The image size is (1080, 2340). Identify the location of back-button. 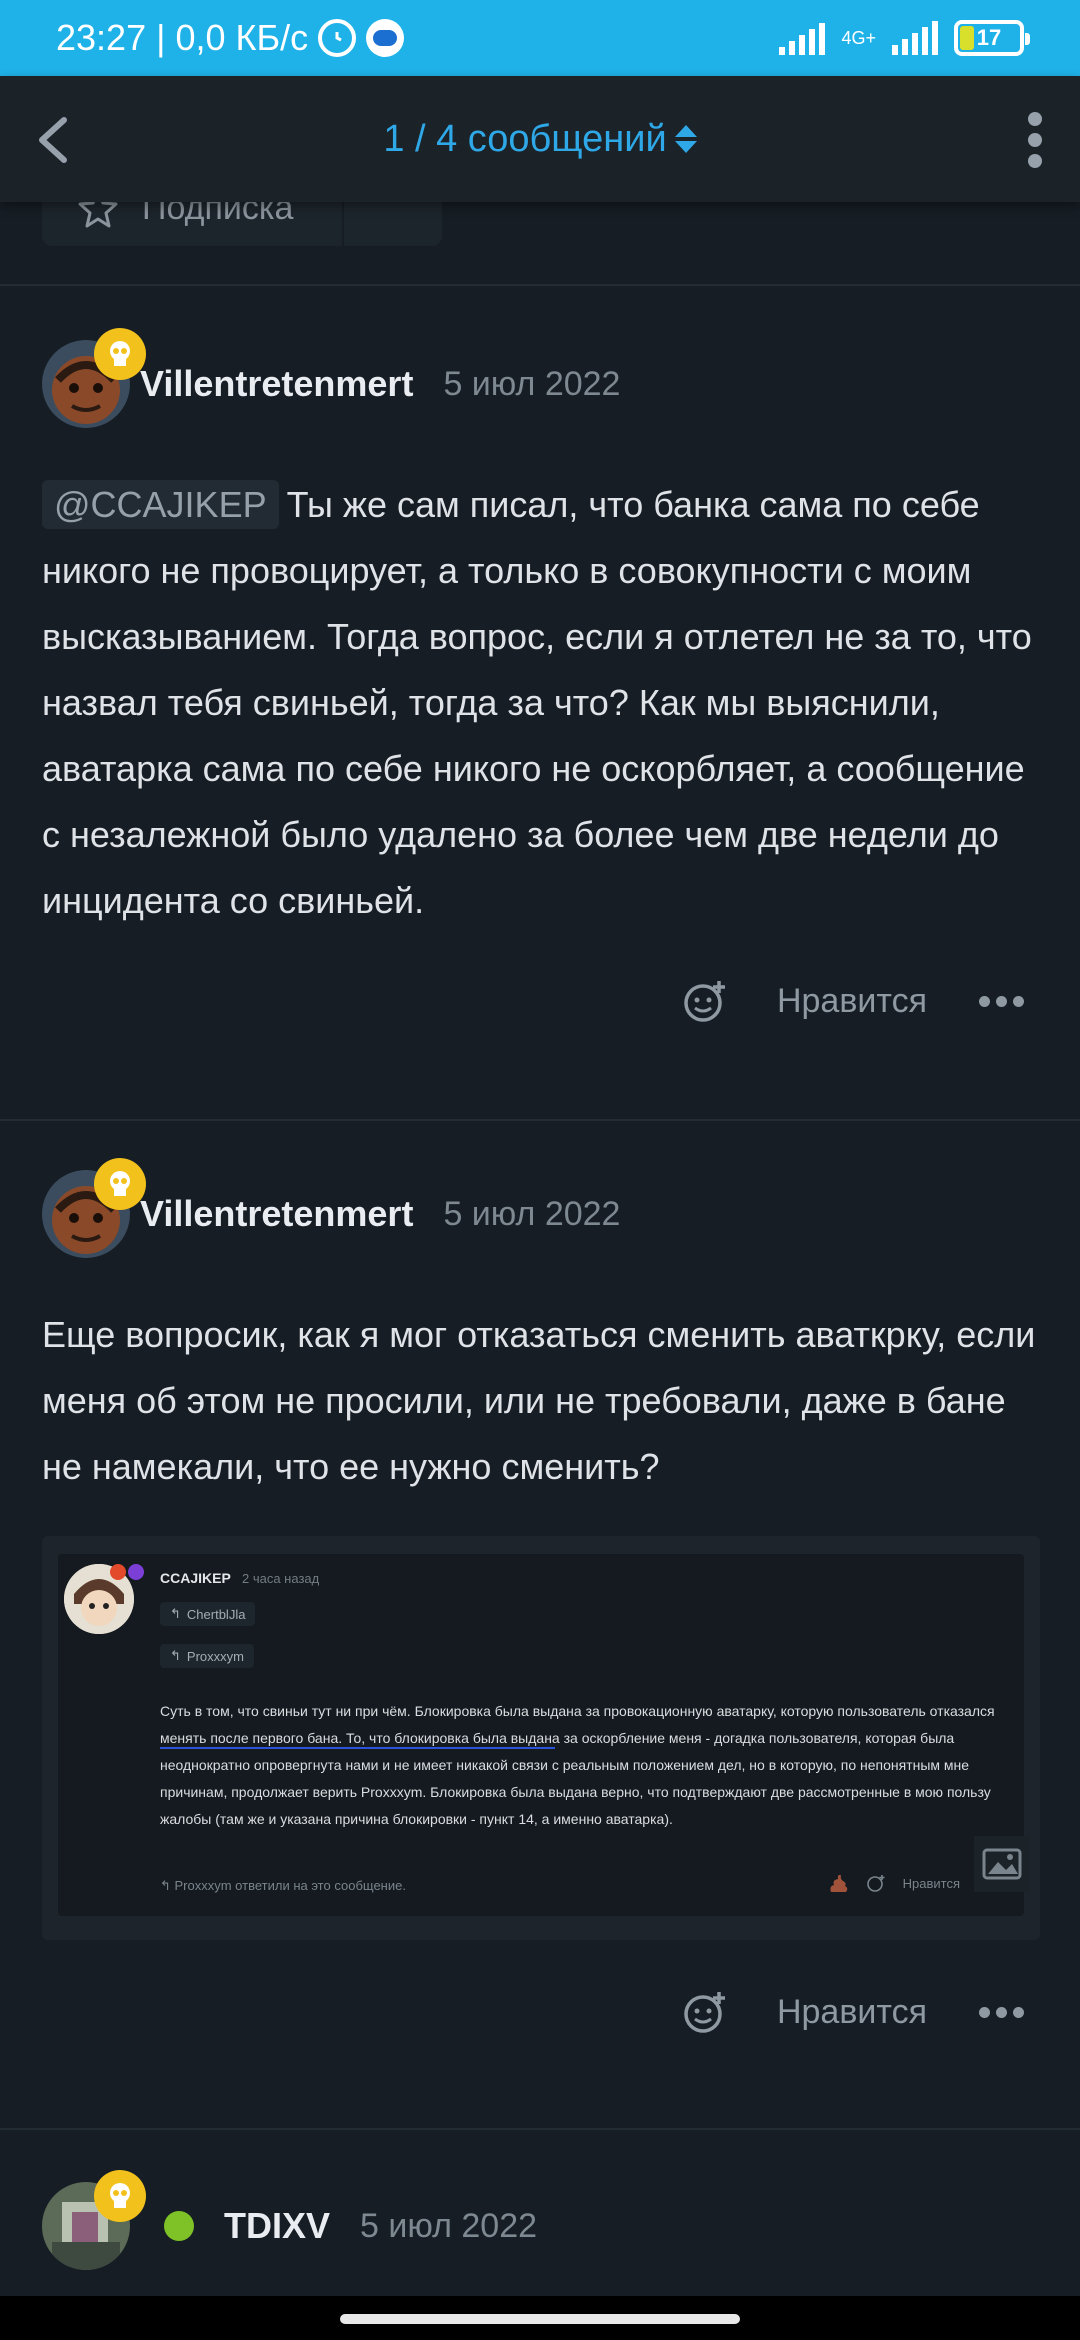
(54, 140).